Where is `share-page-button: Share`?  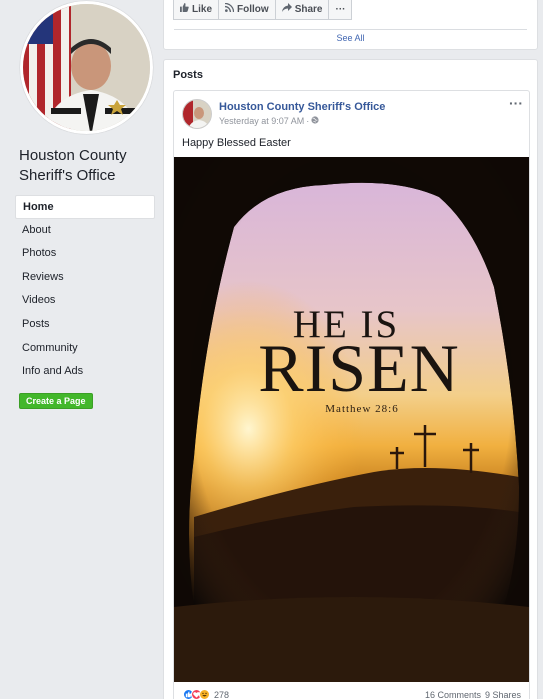 share-page-button: Share is located at coordinates (302, 10).